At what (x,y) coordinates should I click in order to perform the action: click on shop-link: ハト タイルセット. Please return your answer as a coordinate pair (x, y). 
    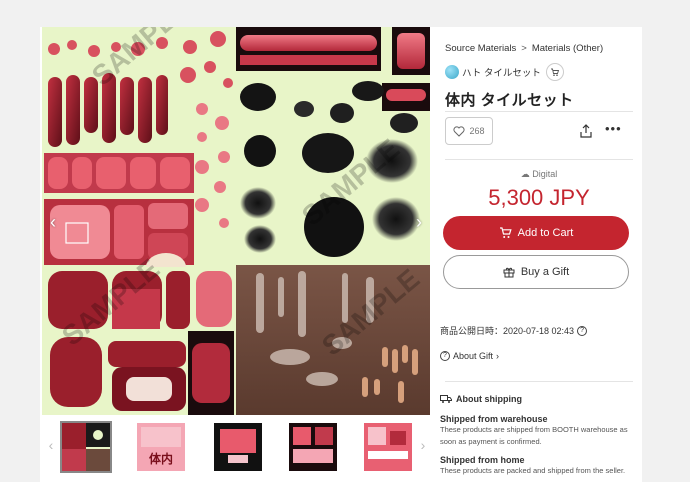
    Looking at the image, I should click on (504, 72).